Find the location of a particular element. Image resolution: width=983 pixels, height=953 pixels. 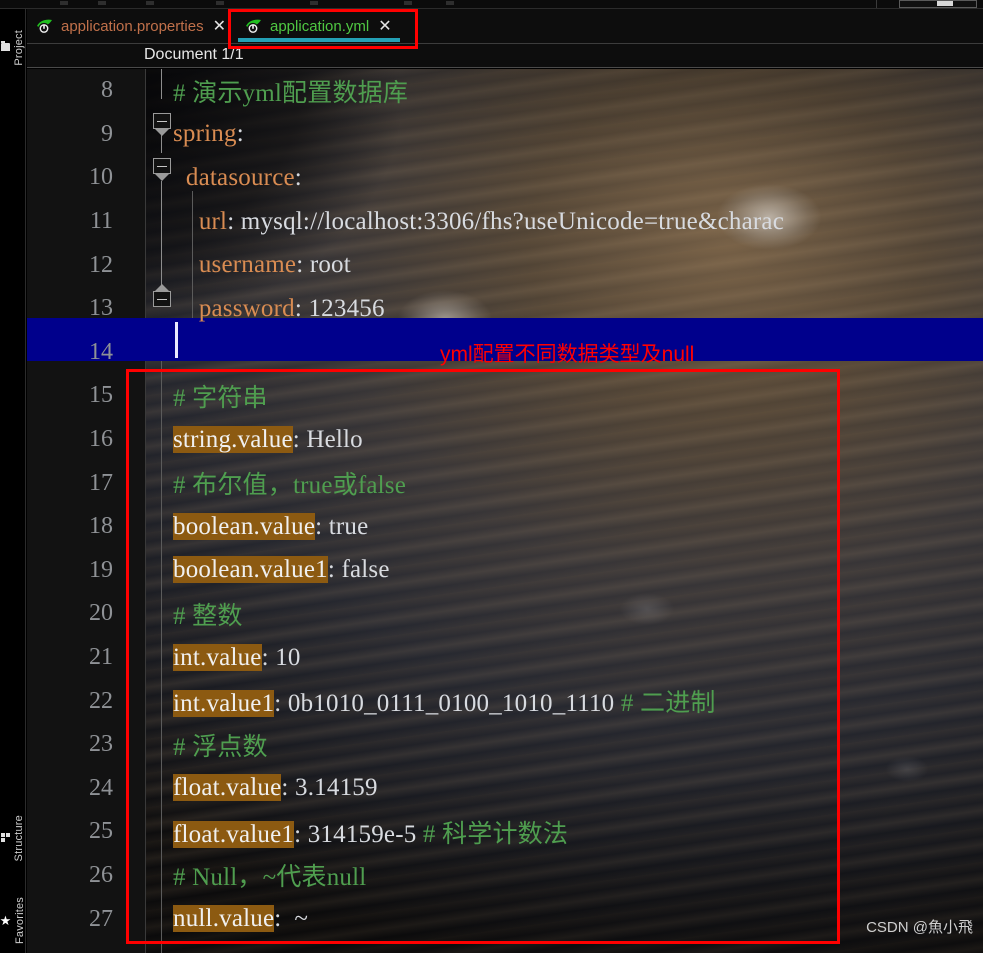

code-line: 12 username: root is located at coordinates (505, 265).